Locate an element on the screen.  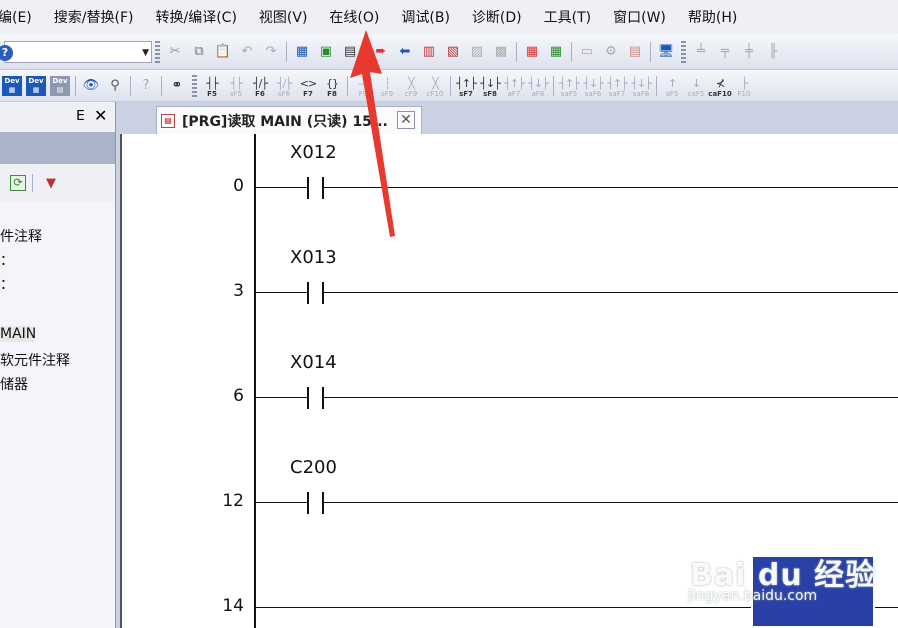
menu-view: 视图(V) is located at coordinates (283, 17).